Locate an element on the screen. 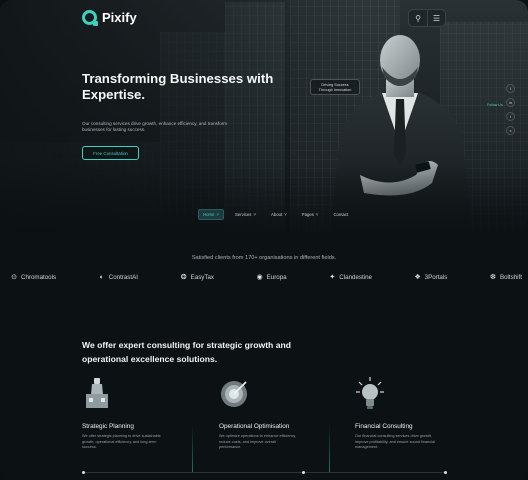  client-logo: ◐ ContrastAI is located at coordinates (118, 277).